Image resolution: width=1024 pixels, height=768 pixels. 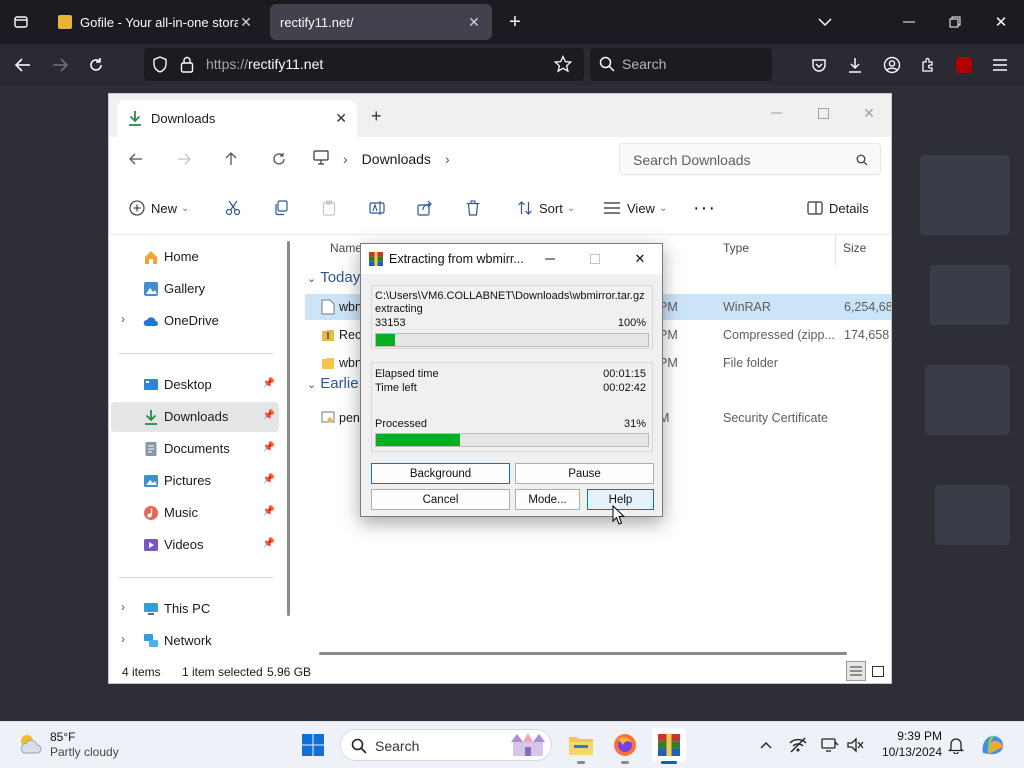 What do you see at coordinates (835, 250) in the screenshot?
I see `column-divider` at bounding box center [835, 250].